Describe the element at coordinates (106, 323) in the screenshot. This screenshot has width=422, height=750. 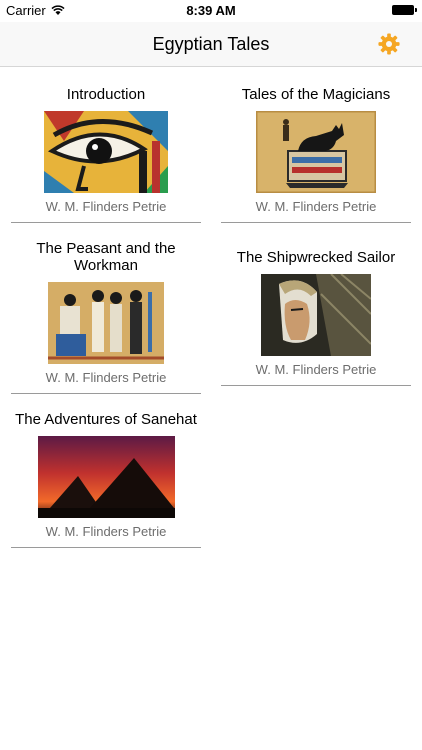
I see `egyptian-figures-image` at that location.